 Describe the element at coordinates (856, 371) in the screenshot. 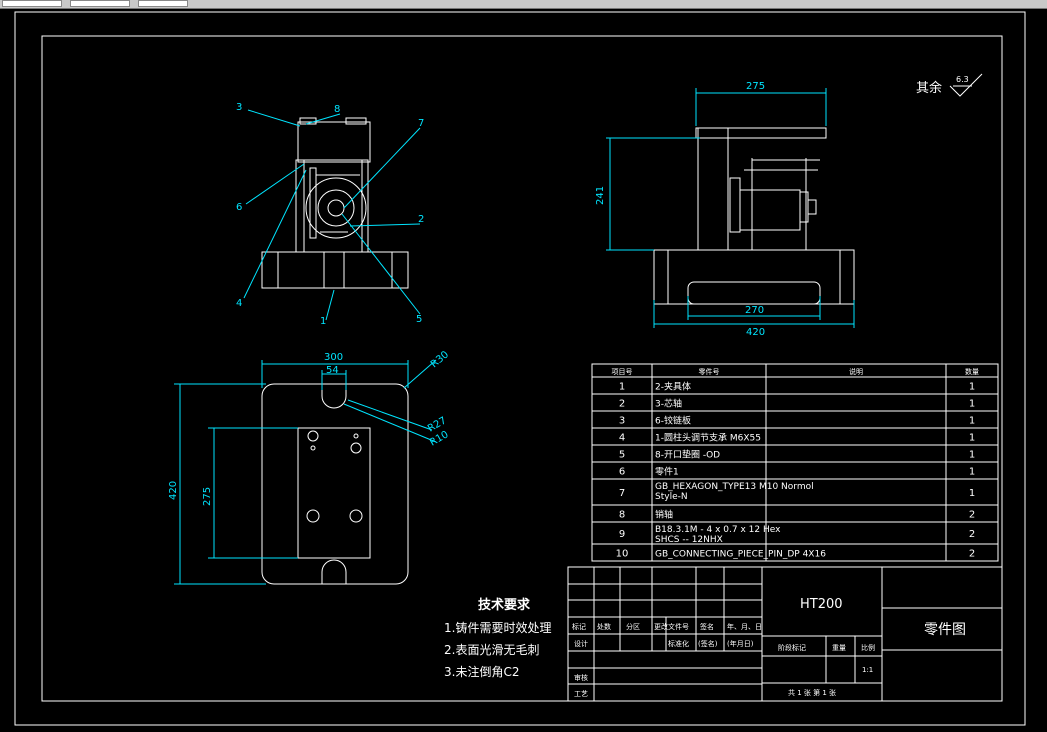

I see `header-description: 说明` at that location.